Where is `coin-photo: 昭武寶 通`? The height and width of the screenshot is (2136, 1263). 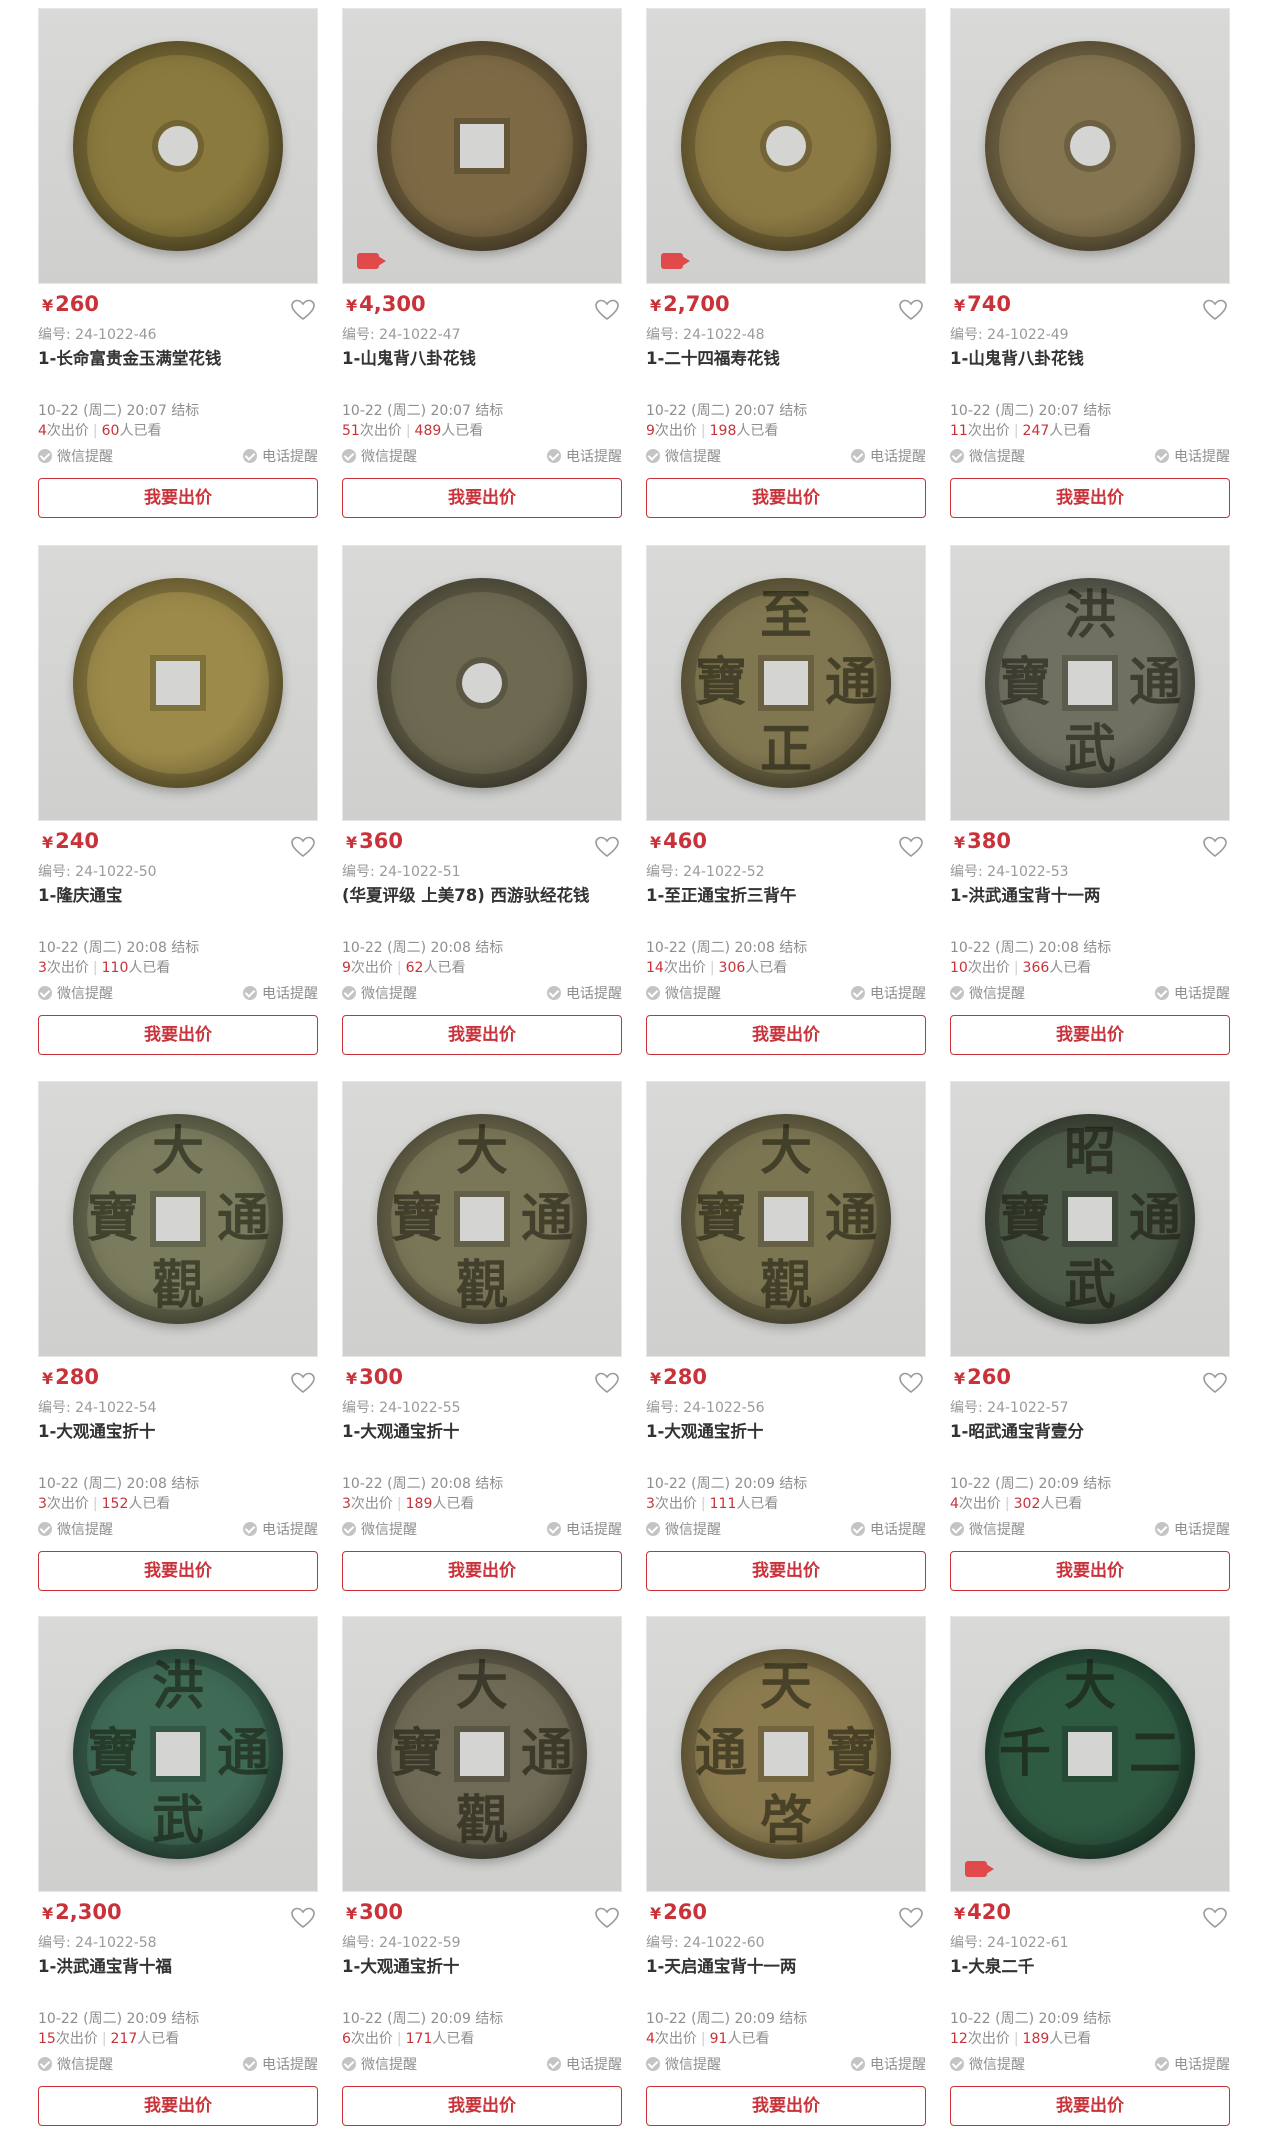 coin-photo: 昭武寶 通 is located at coordinates (1090, 1219).